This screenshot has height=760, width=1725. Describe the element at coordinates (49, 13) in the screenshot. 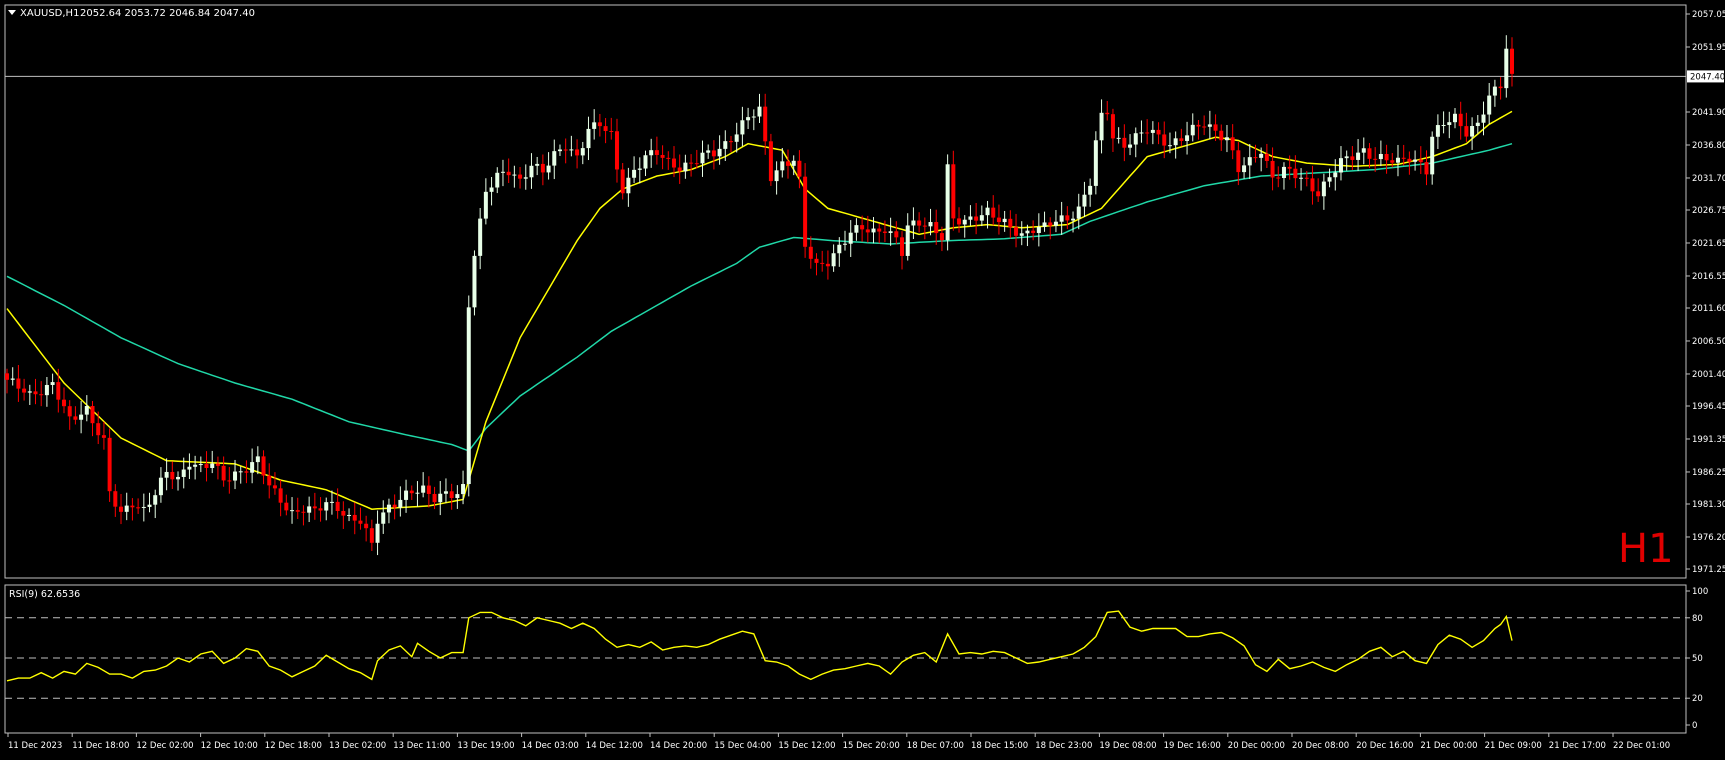

I see `symbol-timeframe-label: XAUUSD,H1` at that location.